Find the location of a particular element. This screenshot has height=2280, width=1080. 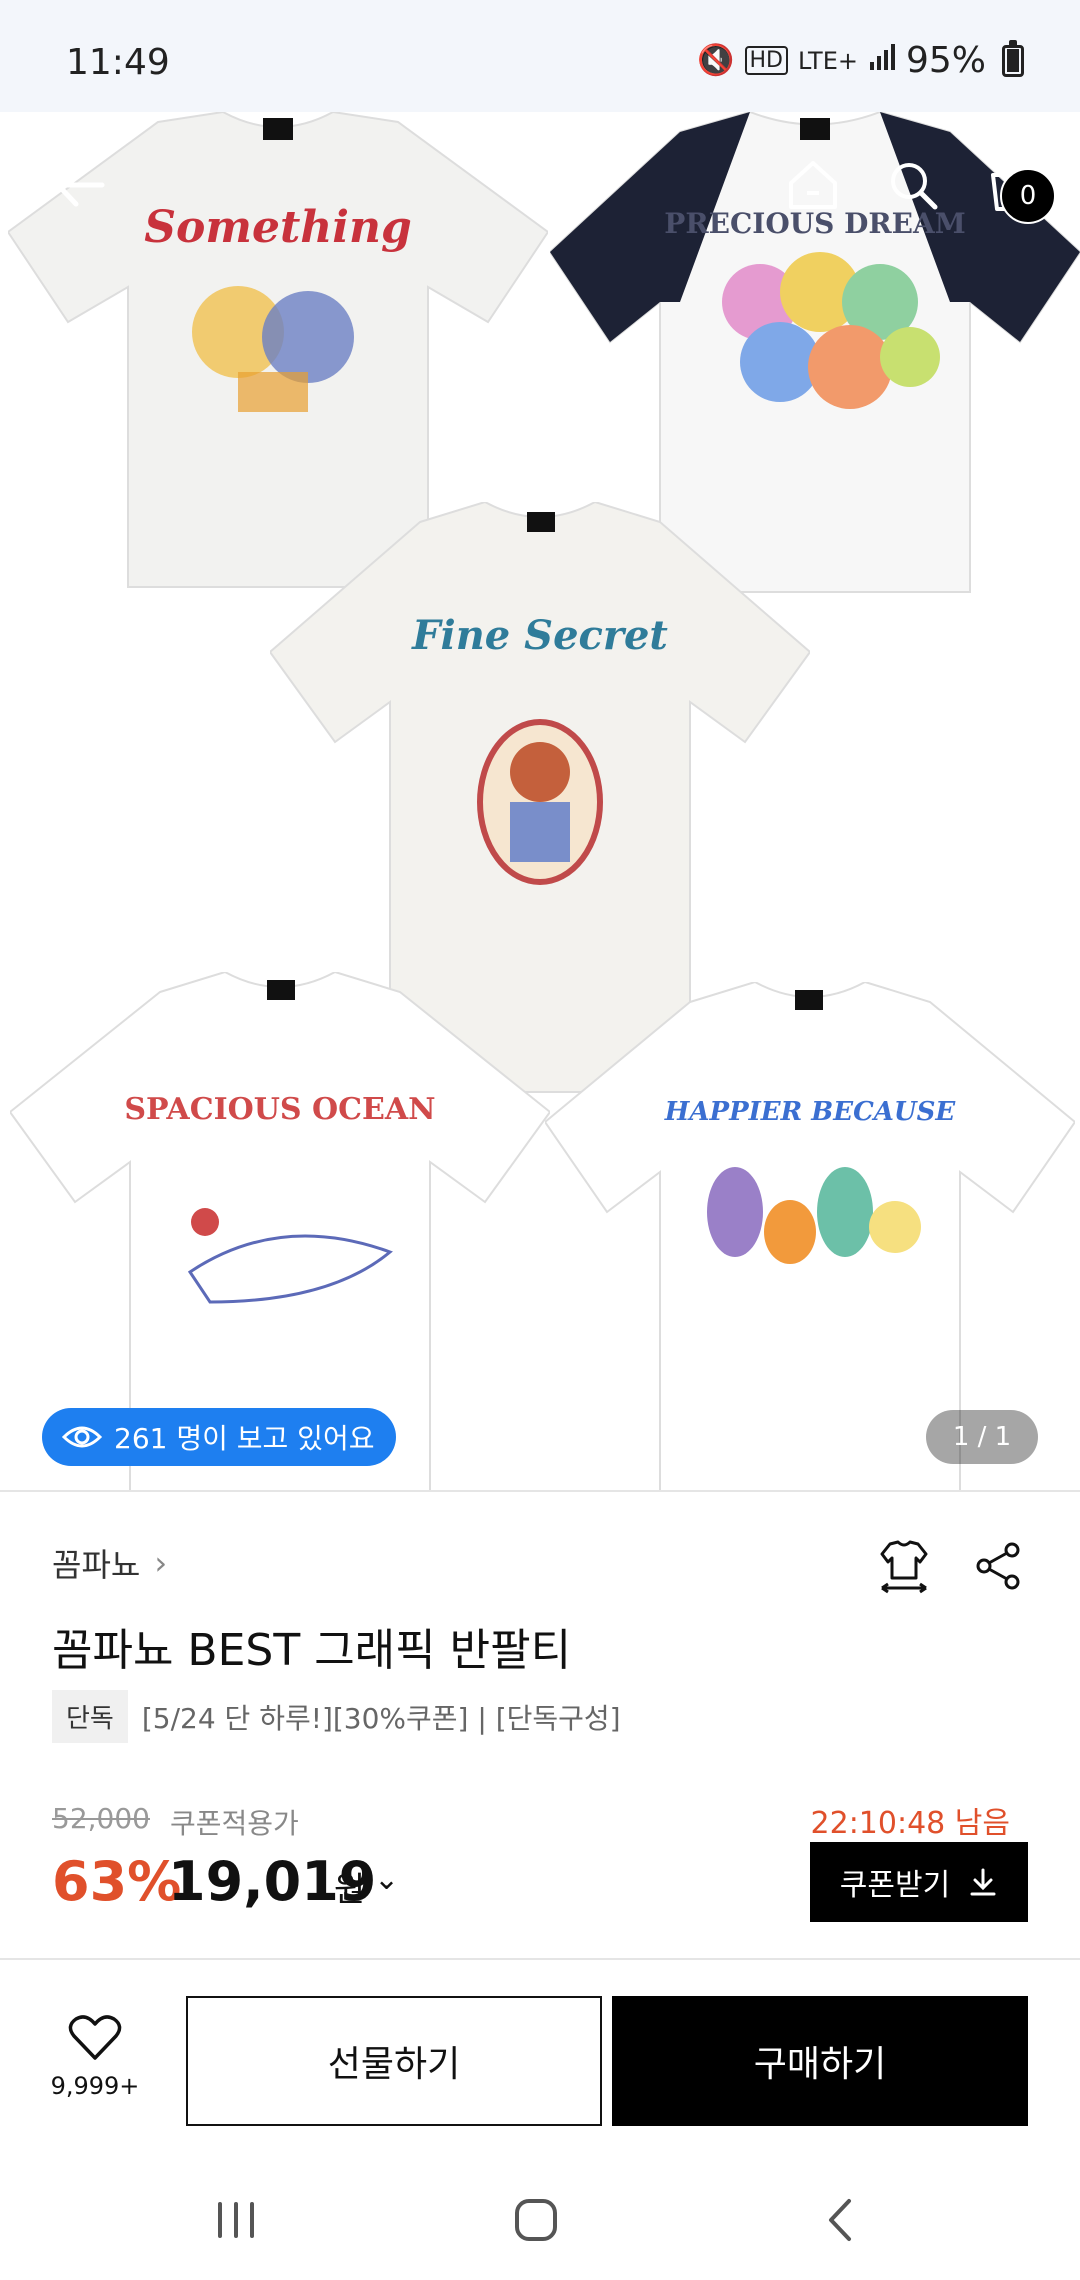

chevron-left-icon is located at coordinates (840, 2220).